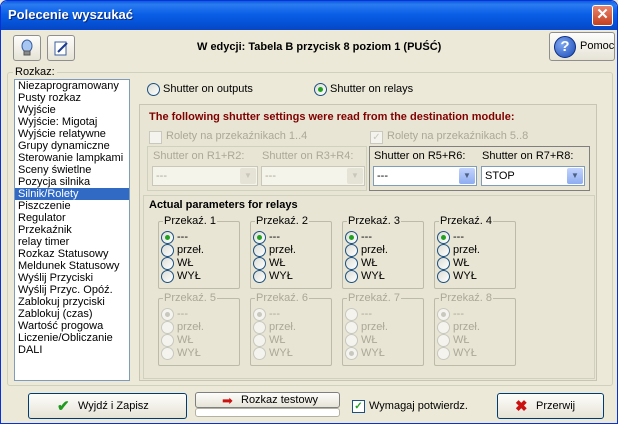 Image resolution: width=618 pixels, height=424 pixels. What do you see at coordinates (500, 176) in the screenshot?
I see `r7r8-value: STOP` at bounding box center [500, 176].